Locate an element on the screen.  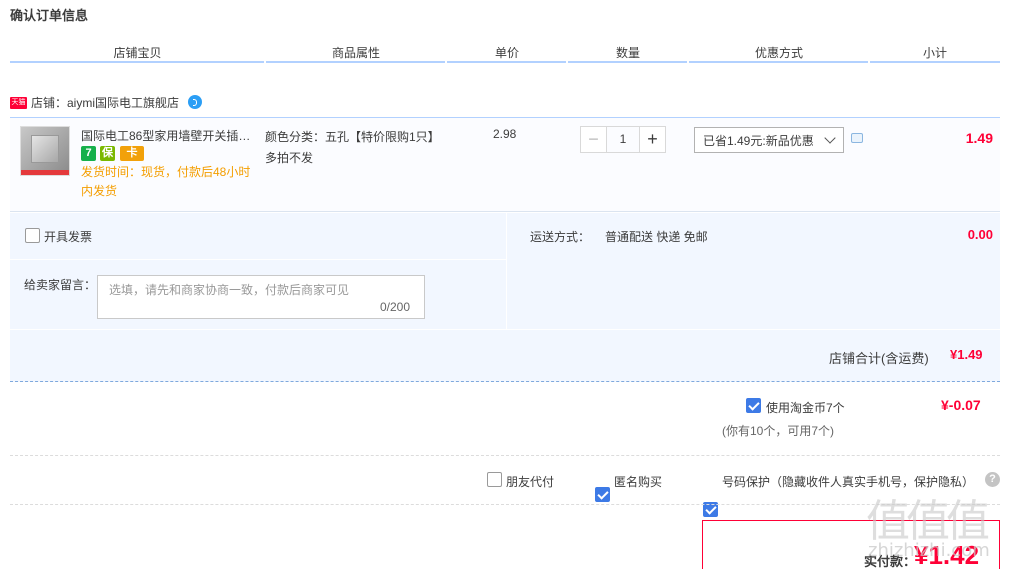
taobao-coin-note: (你有10个，可用7个) is located at coordinates (778, 431).